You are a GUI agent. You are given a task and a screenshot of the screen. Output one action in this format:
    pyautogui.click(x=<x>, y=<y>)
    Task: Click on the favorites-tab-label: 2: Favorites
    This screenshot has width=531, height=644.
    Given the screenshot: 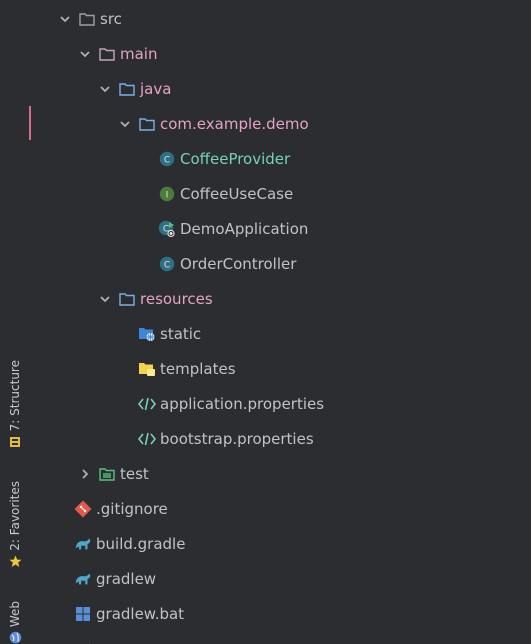 What is the action you would take?
    pyautogui.click(x=15, y=516)
    